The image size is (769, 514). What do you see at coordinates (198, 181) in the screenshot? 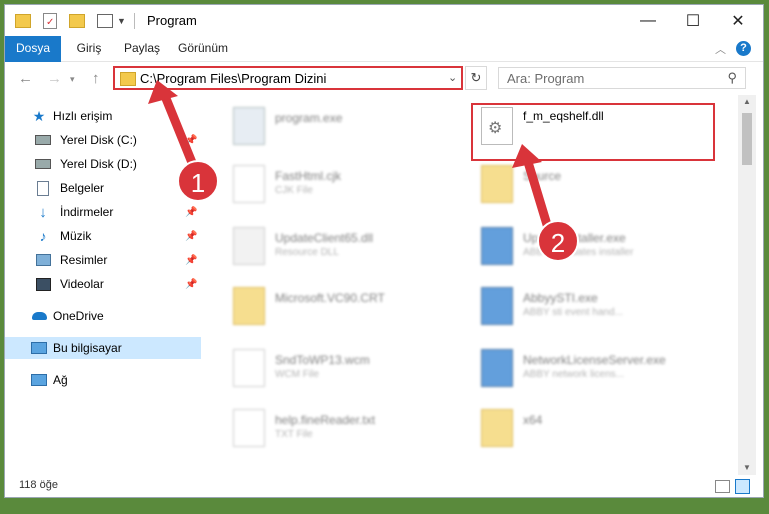
I see `step-badge-1: 1` at bounding box center [198, 181].